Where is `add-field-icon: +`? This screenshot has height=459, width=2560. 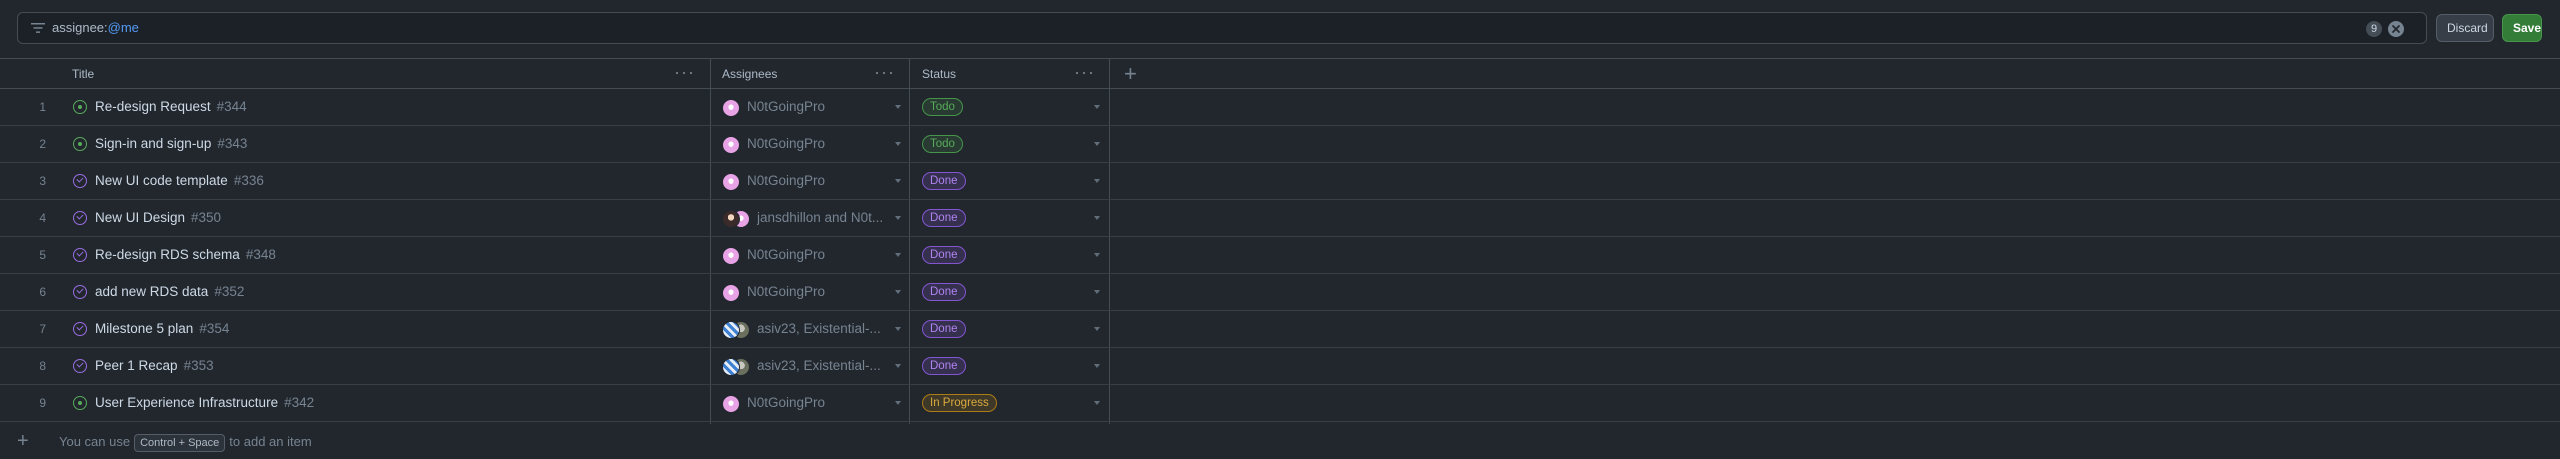
add-field-icon: + is located at coordinates (1130, 74).